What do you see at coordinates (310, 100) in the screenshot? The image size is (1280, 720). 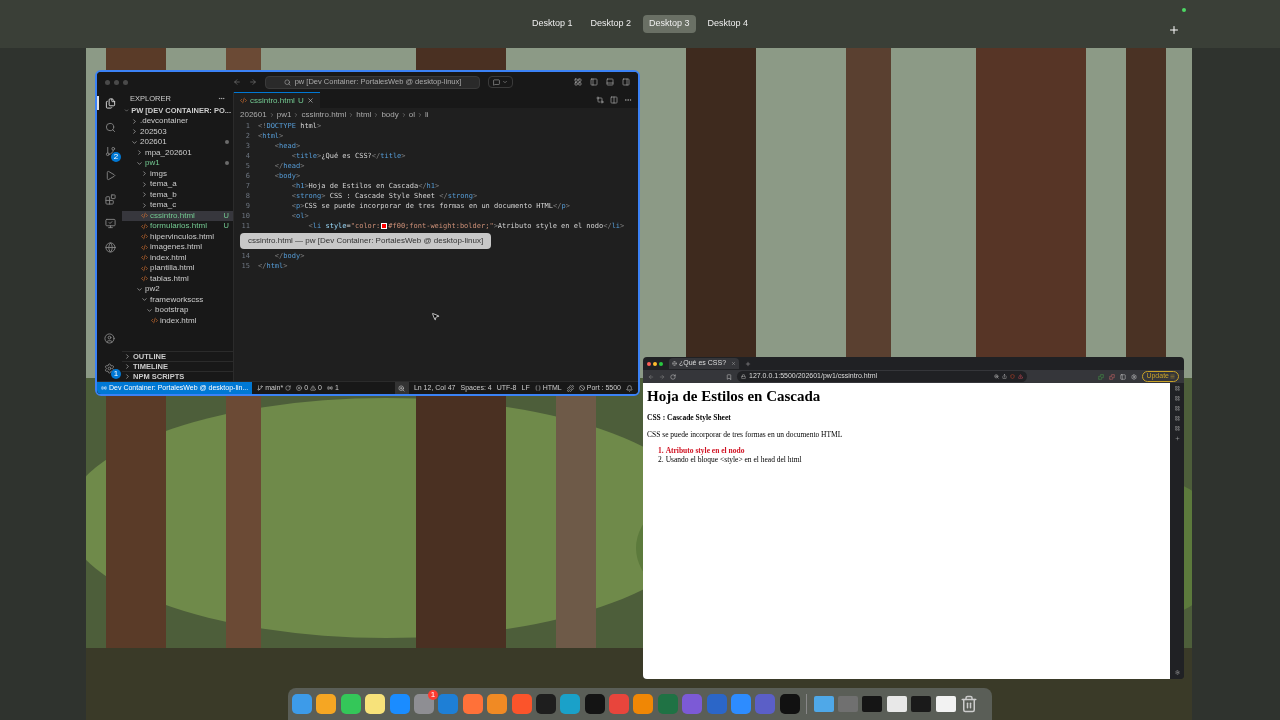 I see `close-icon` at bounding box center [310, 100].